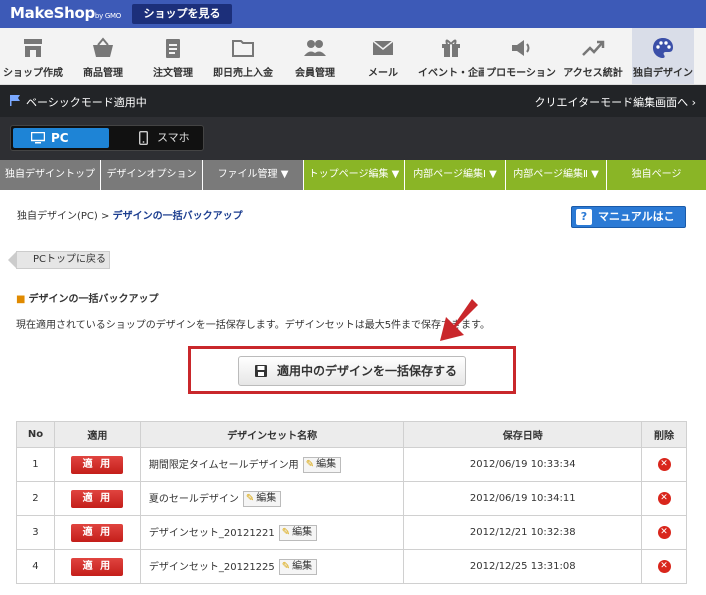 Image resolution: width=706 pixels, height=595 pixels. Describe the element at coordinates (663, 48) in the screenshot. I see `palette-icon` at that location.